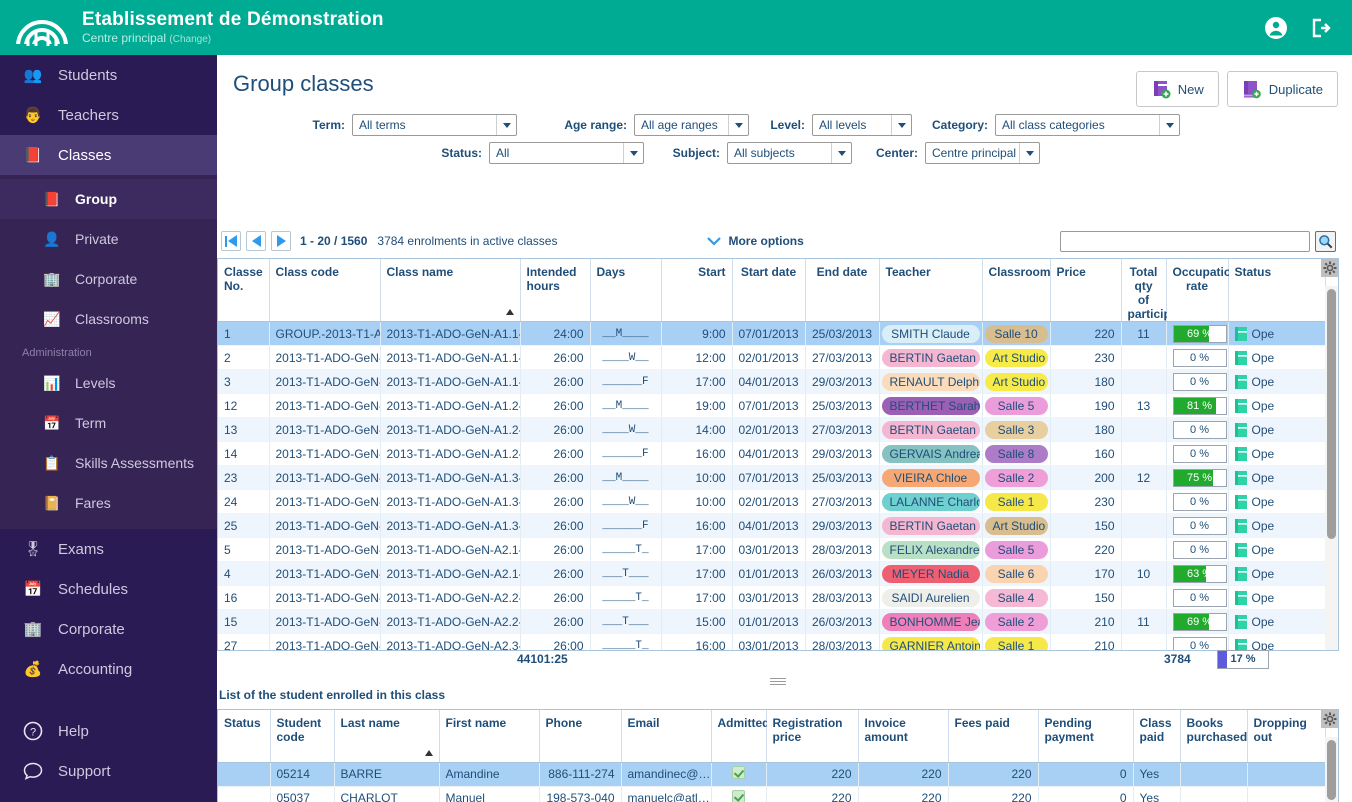 The width and height of the screenshot is (1352, 802). I want to click on logout-icon, so click(1320, 28).